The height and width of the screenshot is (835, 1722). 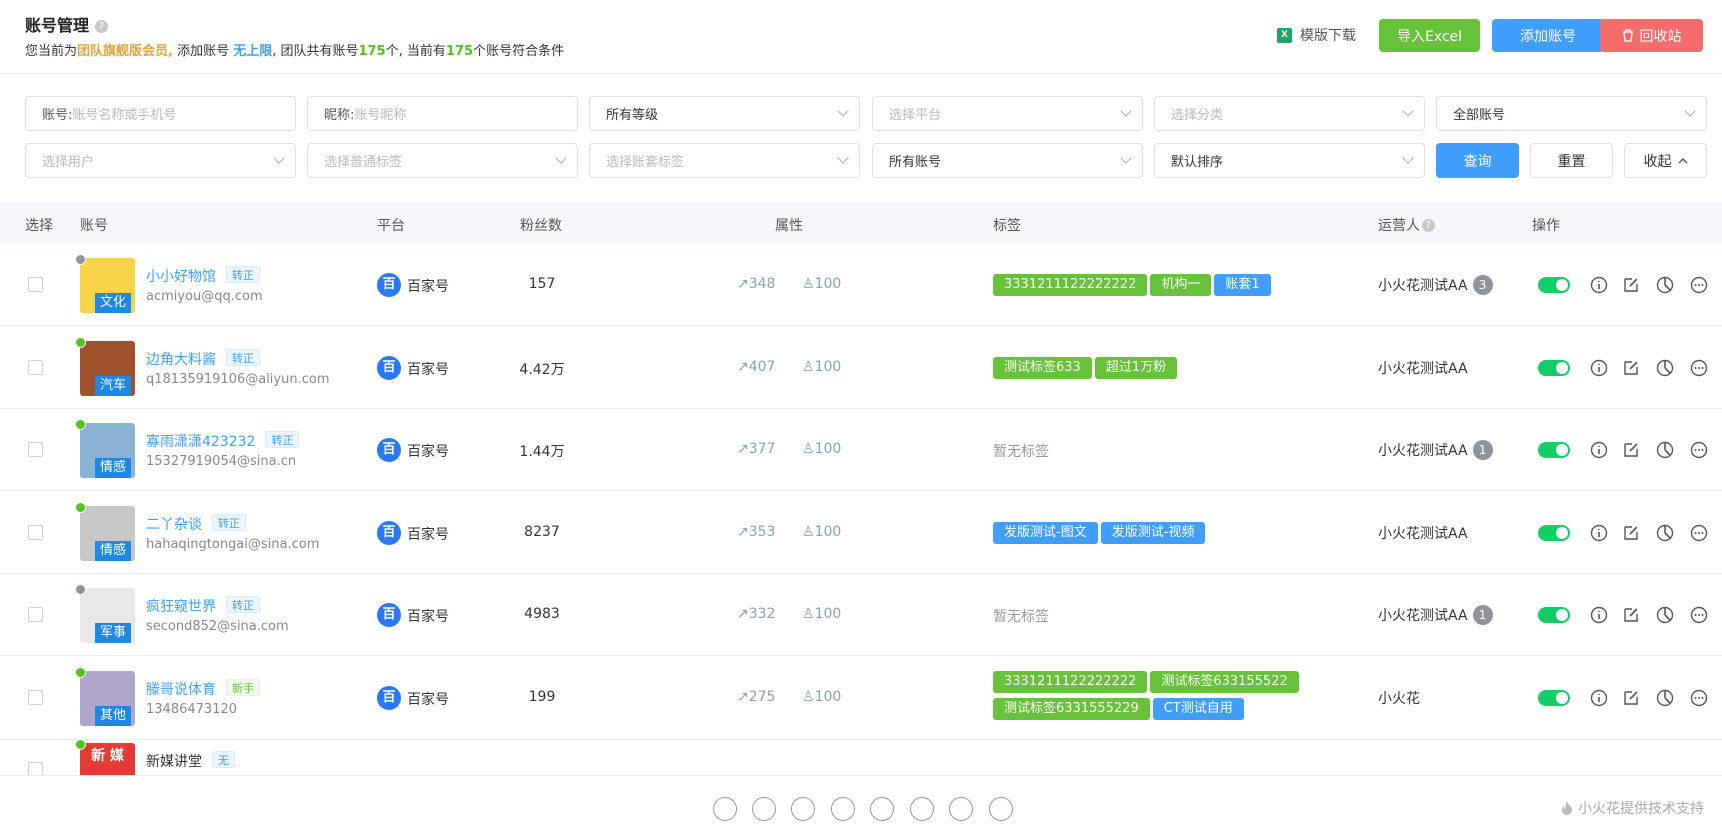 I want to click on note-icon, so click(x=961, y=809).